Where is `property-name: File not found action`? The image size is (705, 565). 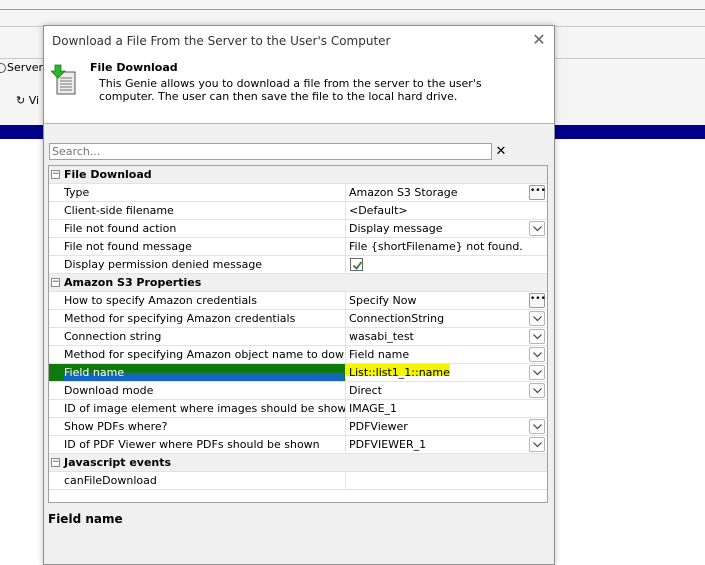
property-name: File not found action is located at coordinates (197, 228).